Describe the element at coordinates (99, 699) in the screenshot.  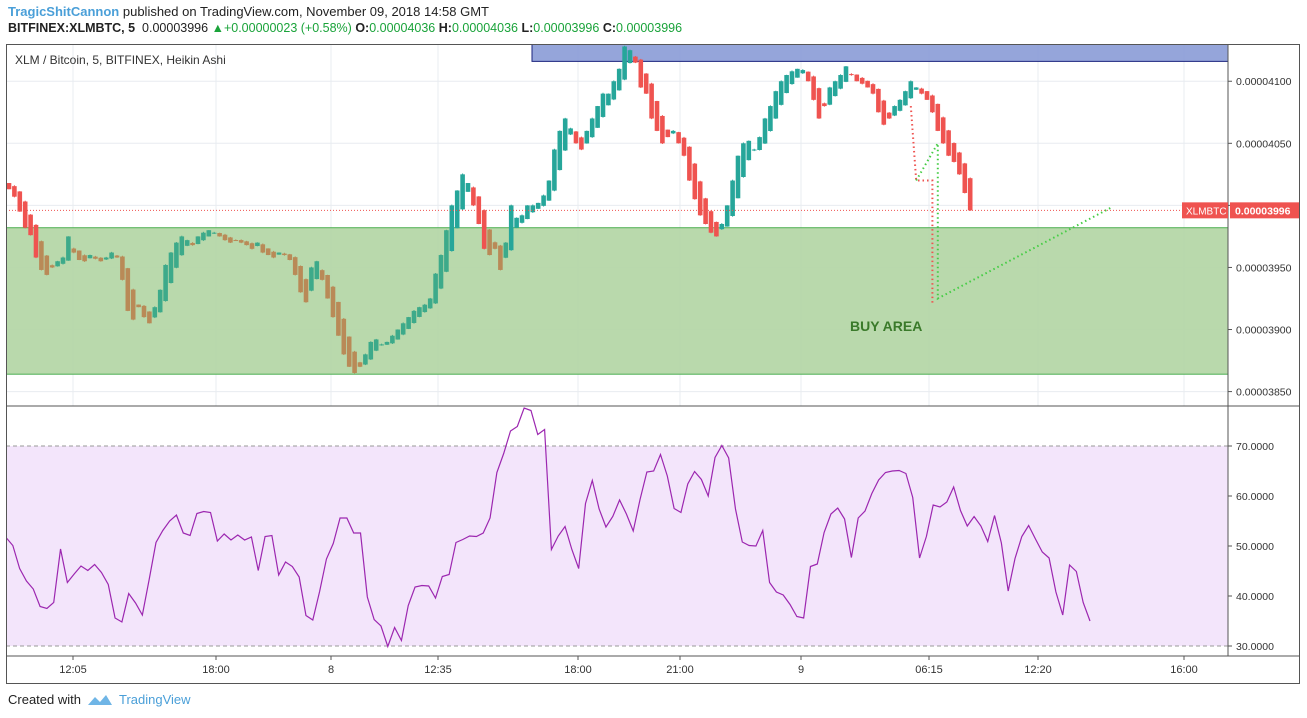
I see `footer: Created with TradingView` at that location.